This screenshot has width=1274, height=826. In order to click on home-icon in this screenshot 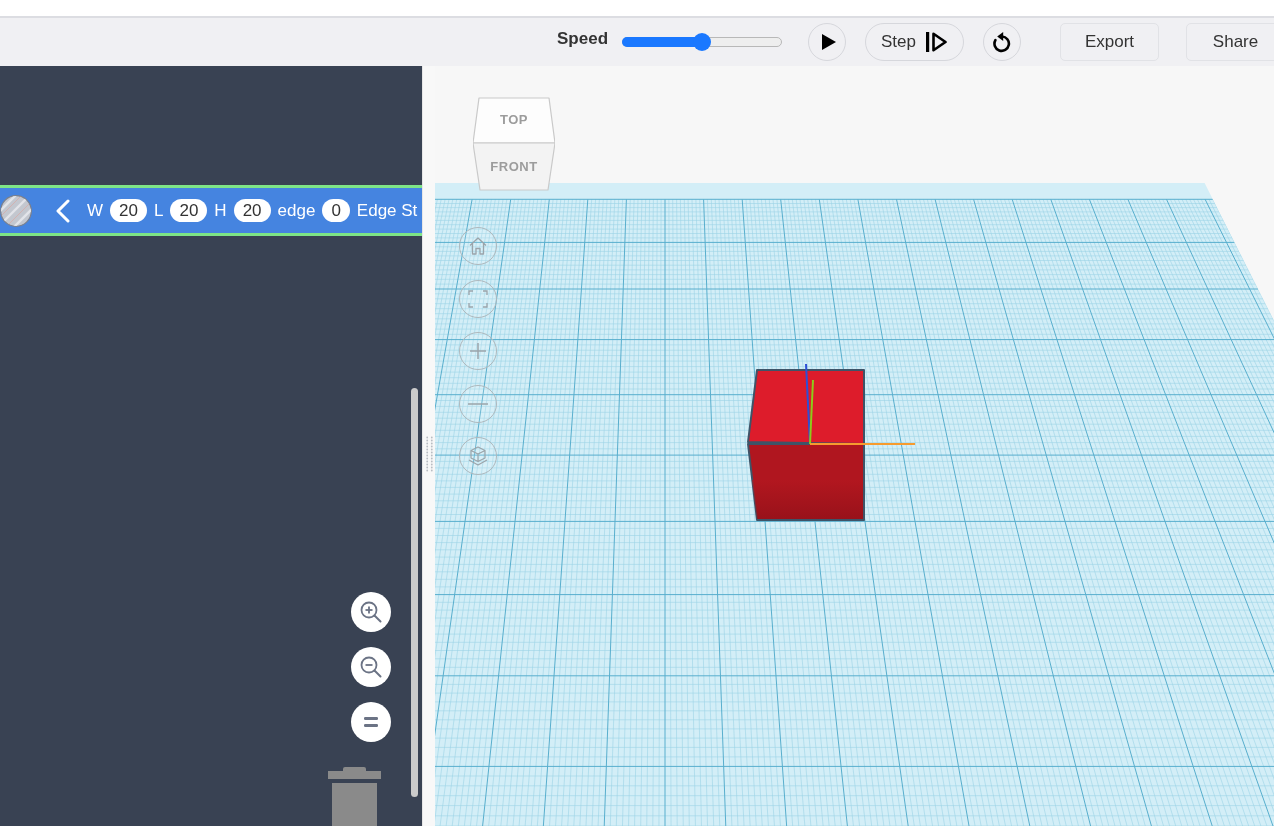, I will do `click(478, 246)`.